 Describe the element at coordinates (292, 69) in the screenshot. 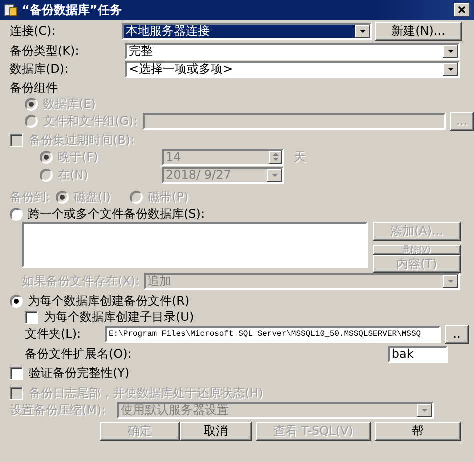

I see `dropdown: <选择一项或多项>` at that location.